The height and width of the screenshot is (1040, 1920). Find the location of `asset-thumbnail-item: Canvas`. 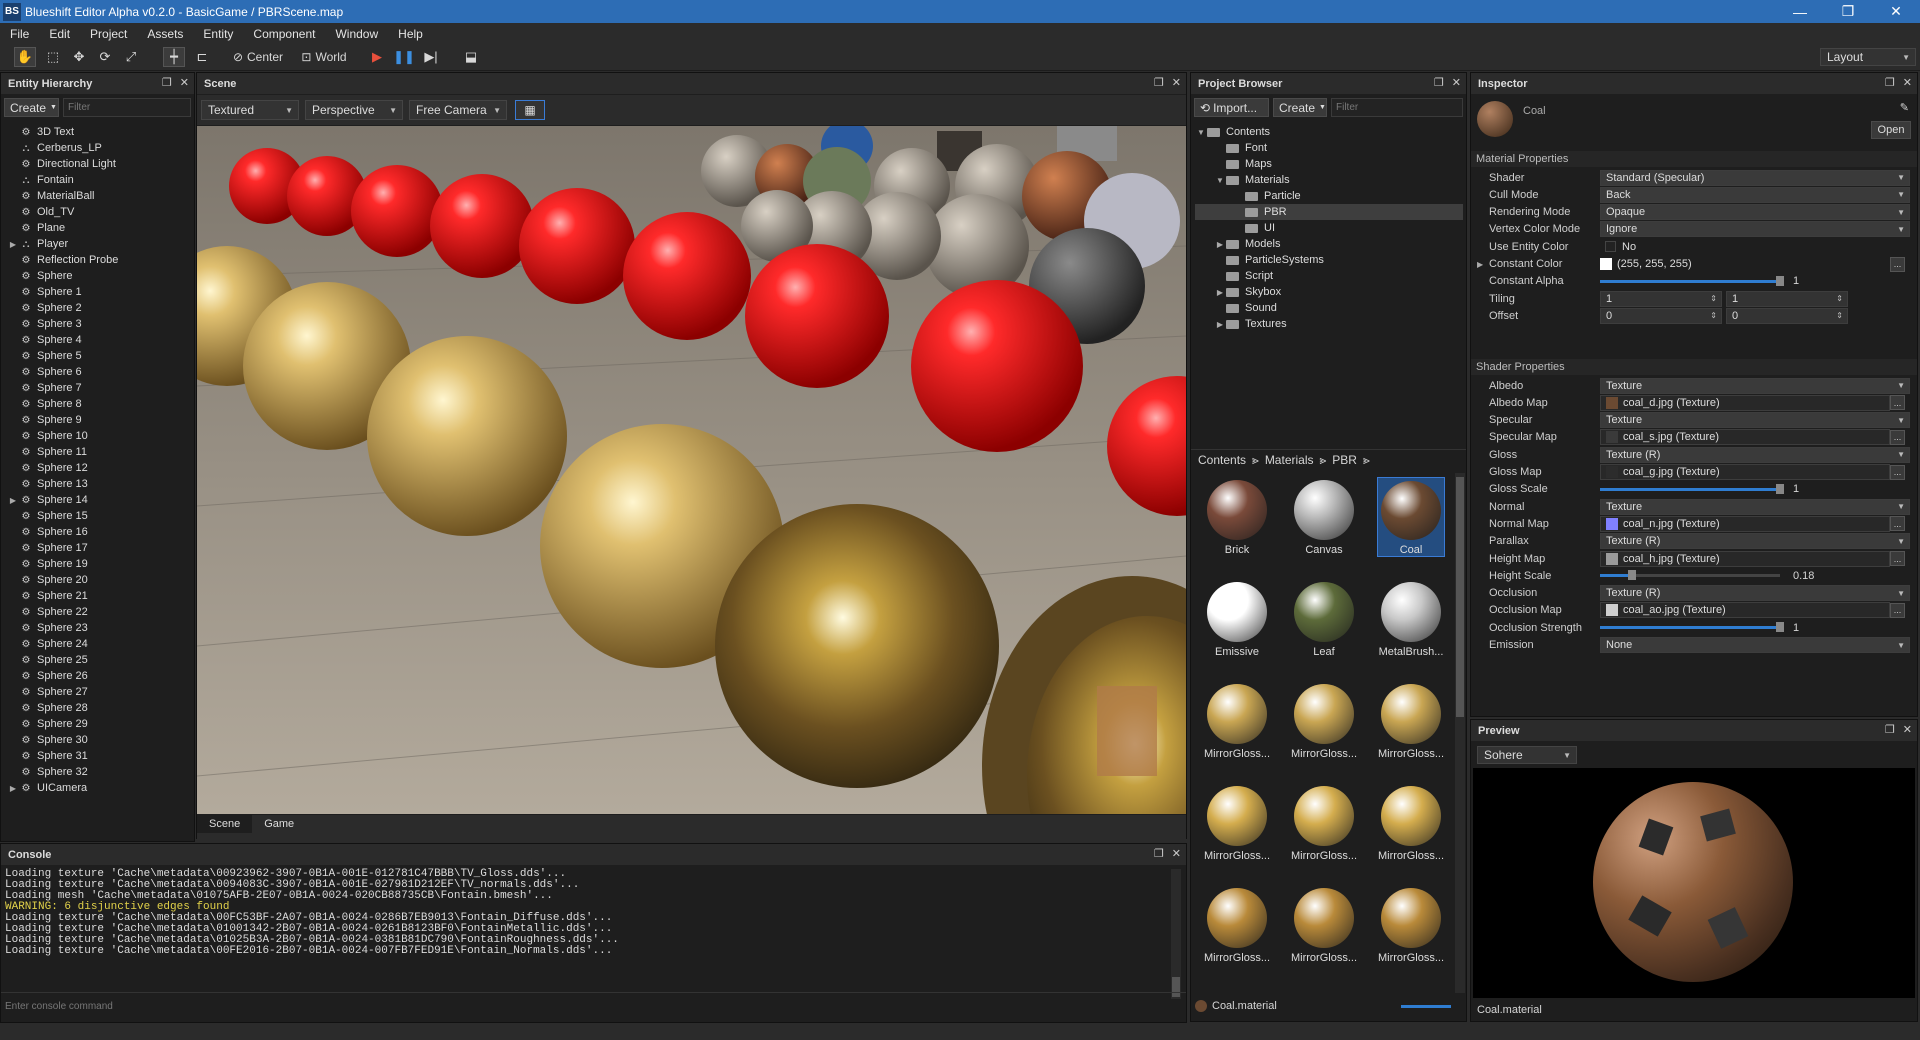

asset-thumbnail-item: Canvas is located at coordinates (1324, 517).